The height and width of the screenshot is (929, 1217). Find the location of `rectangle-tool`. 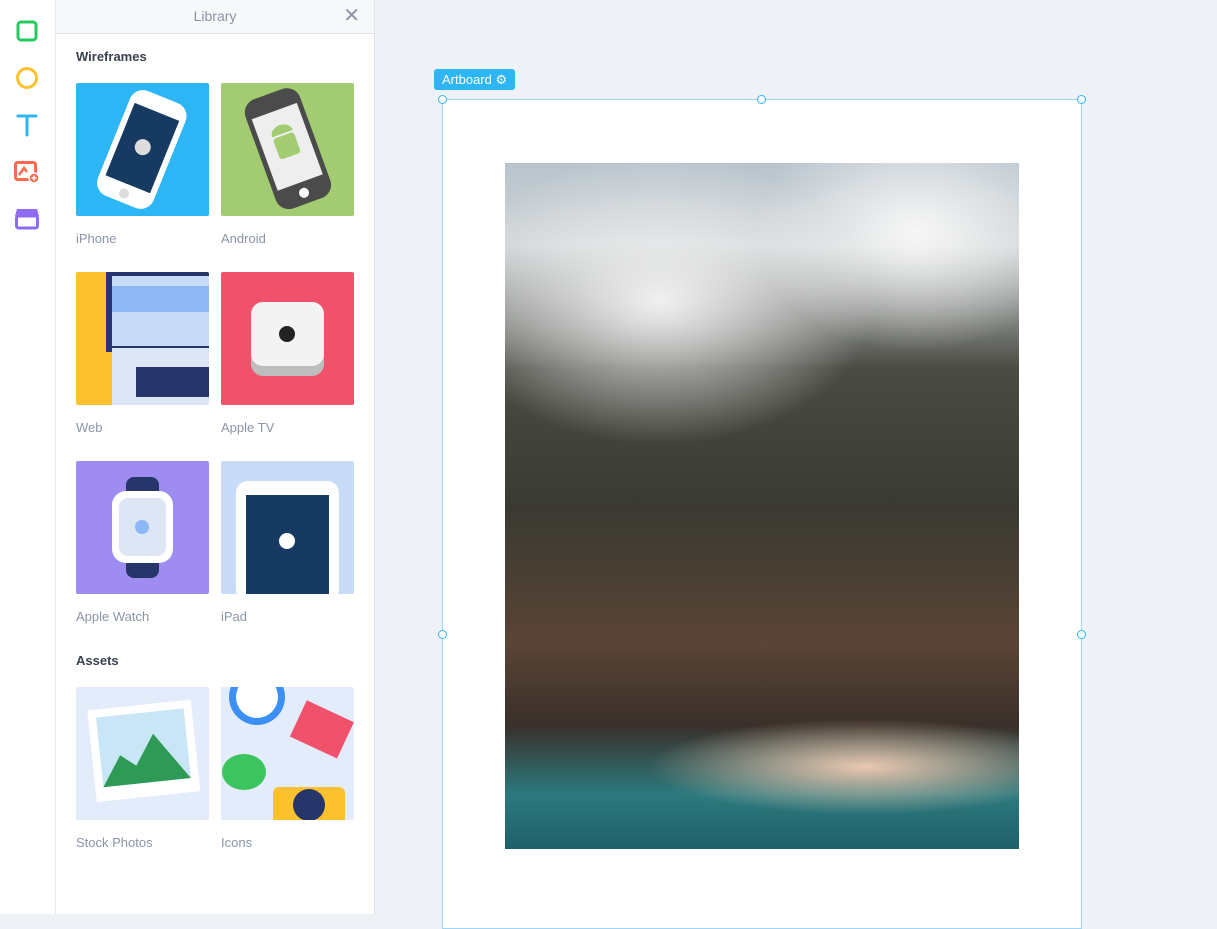

rectangle-tool is located at coordinates (27, 31).